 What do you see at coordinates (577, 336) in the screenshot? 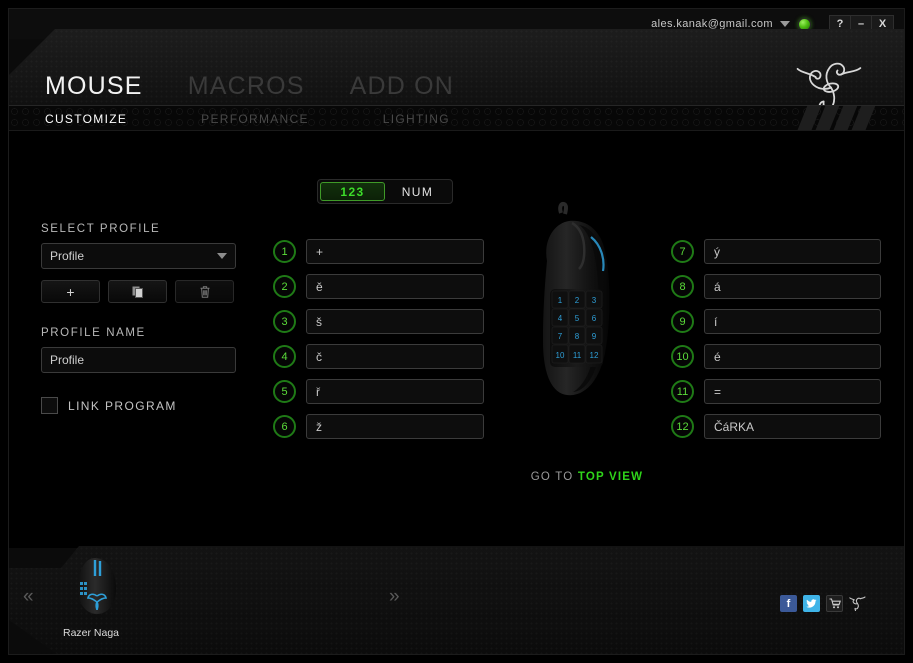
I see `svg-text: 8` at bounding box center [577, 336].